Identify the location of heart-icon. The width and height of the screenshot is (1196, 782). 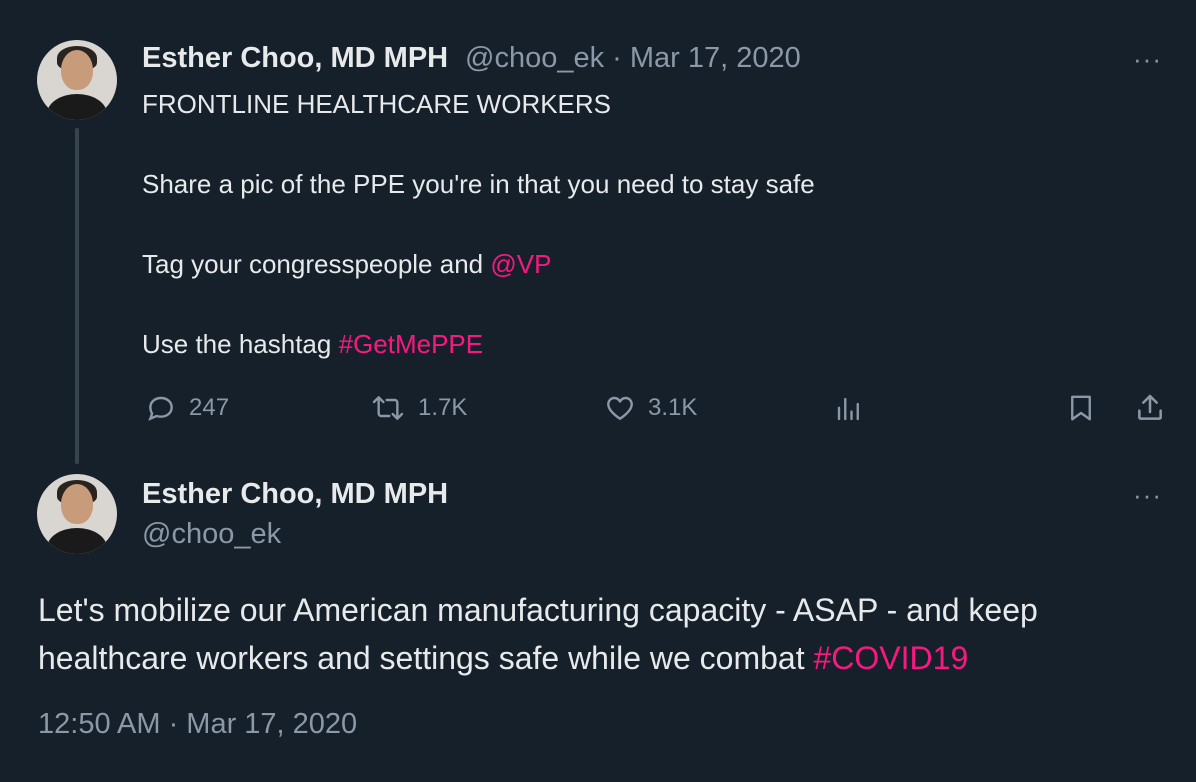
(620, 408).